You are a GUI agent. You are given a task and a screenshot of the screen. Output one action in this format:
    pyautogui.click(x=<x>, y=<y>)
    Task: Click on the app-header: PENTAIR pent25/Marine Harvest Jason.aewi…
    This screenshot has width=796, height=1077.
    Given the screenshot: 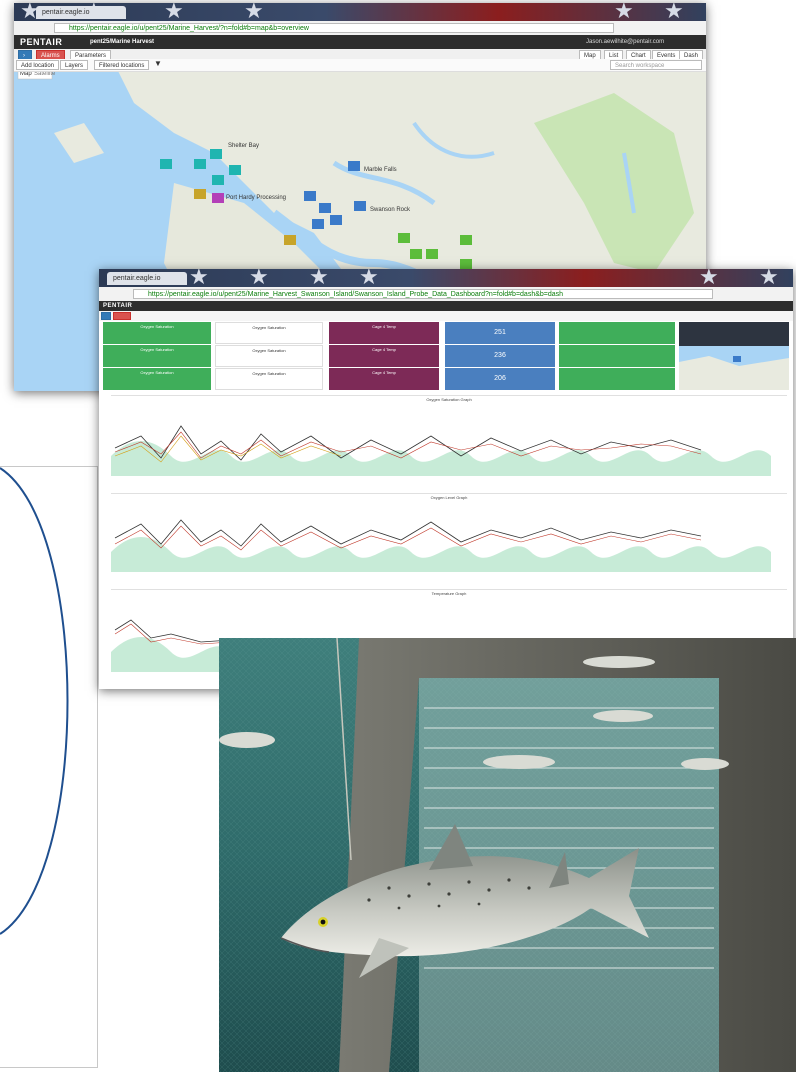 What is the action you would take?
    pyautogui.click(x=360, y=42)
    